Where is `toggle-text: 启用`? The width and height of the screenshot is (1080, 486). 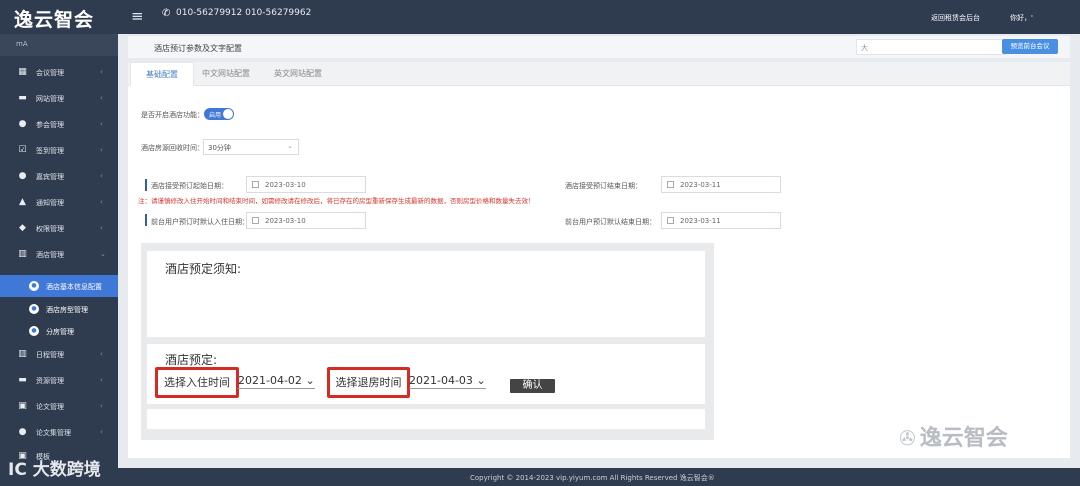 toggle-text: 启用 is located at coordinates (215, 115).